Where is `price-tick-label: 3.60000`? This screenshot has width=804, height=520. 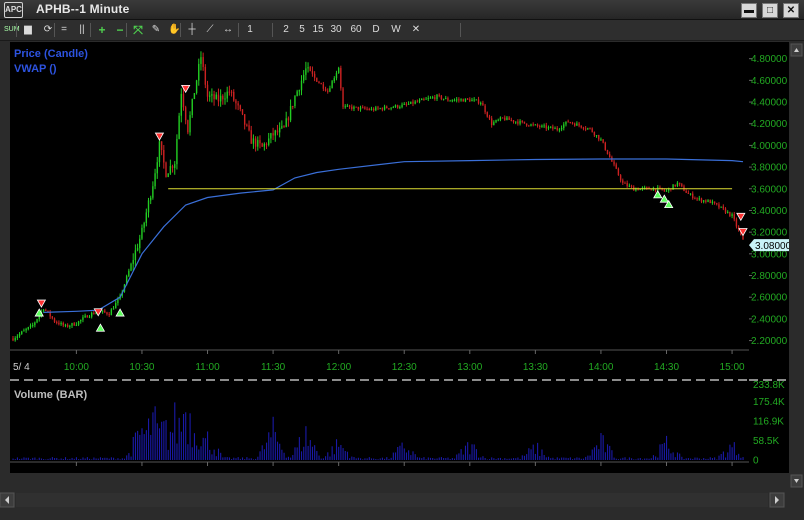
price-tick-label: 3.60000 is located at coordinates (769, 189).